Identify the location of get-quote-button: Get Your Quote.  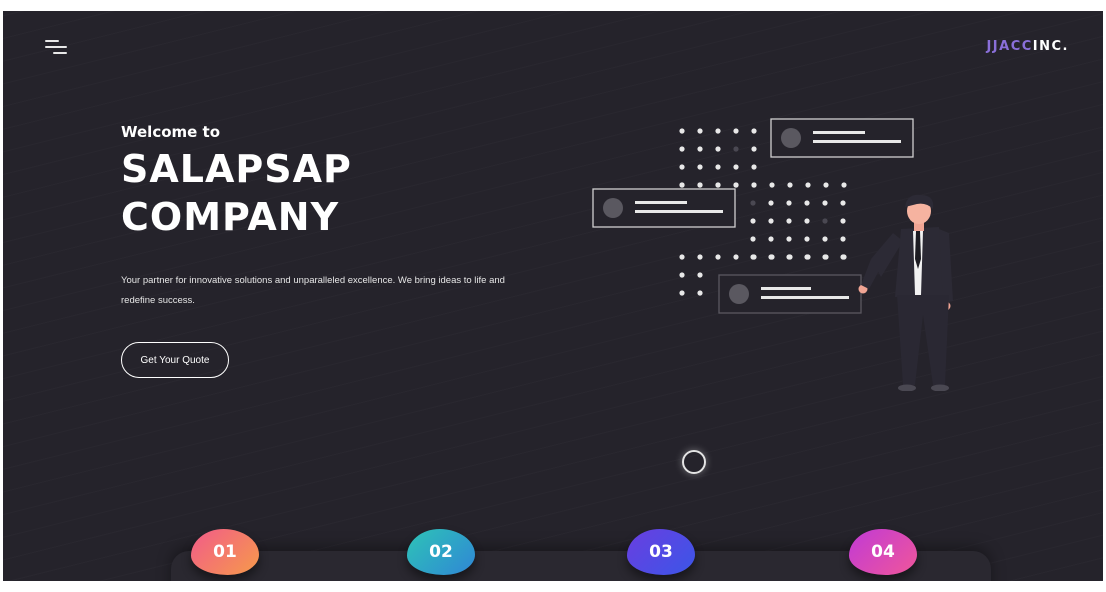
(175, 360).